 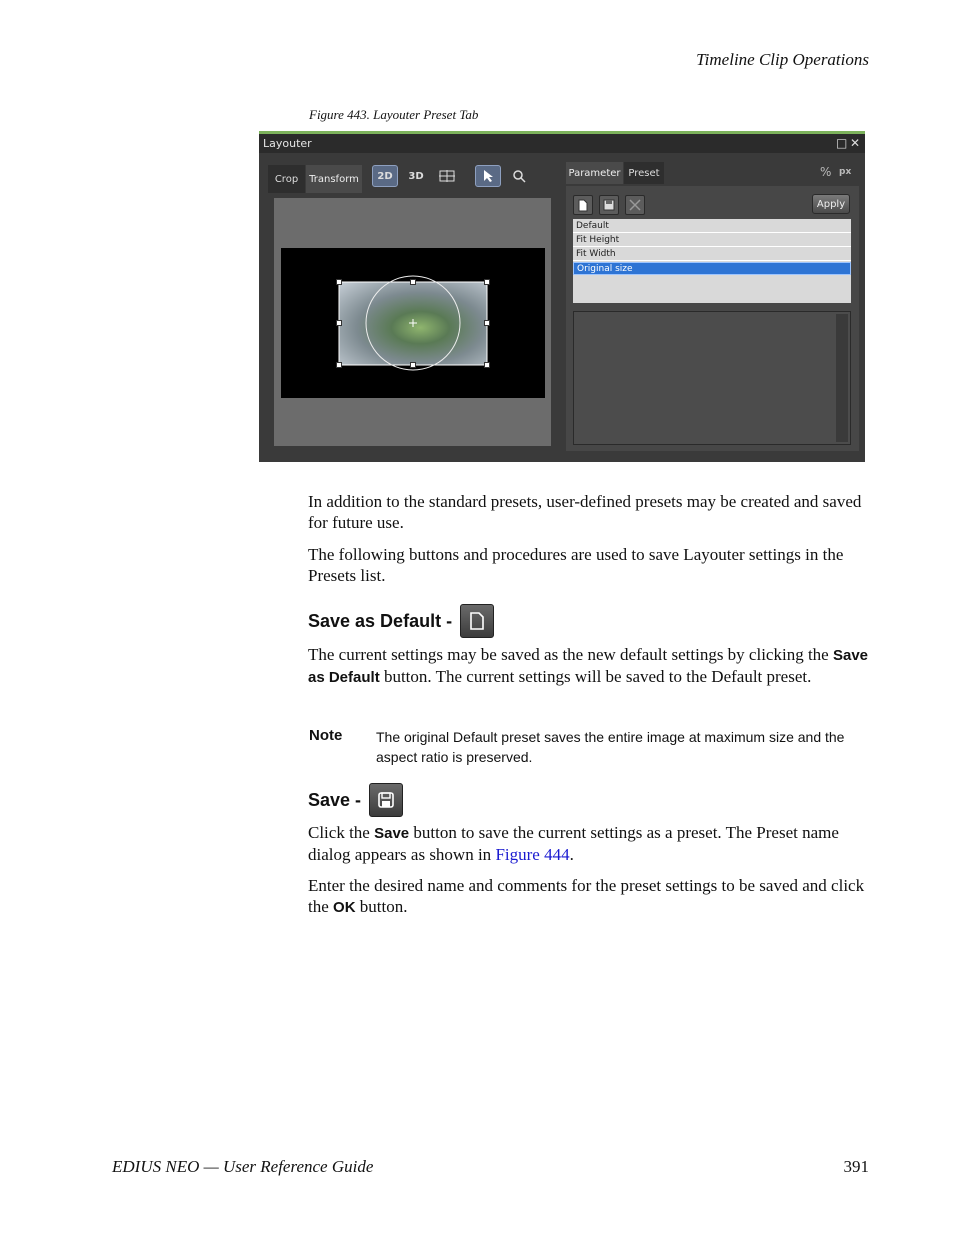 I want to click on pixel-unit-button: px, so click(x=845, y=172).